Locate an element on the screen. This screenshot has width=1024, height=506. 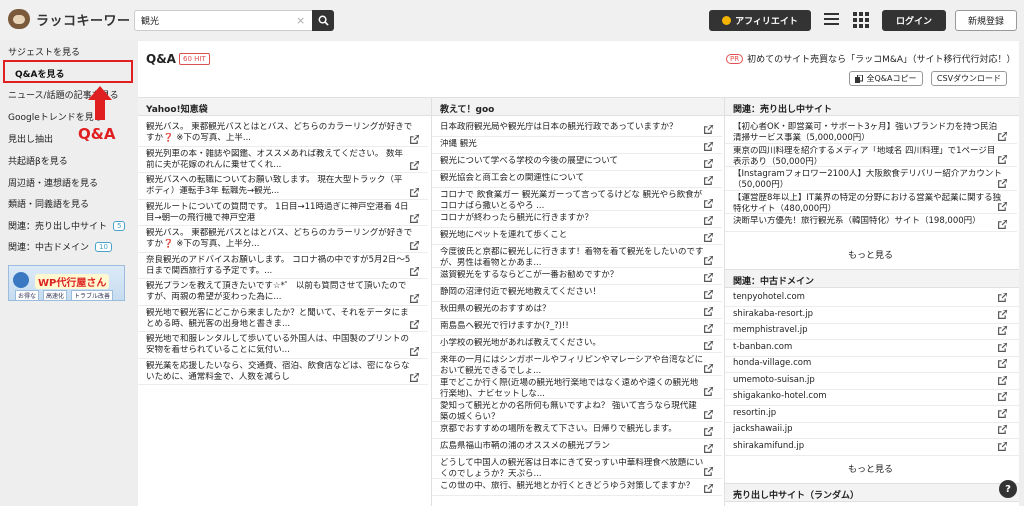
rakko-logo: ラッコキーワード is located at coordinates (76, 19).